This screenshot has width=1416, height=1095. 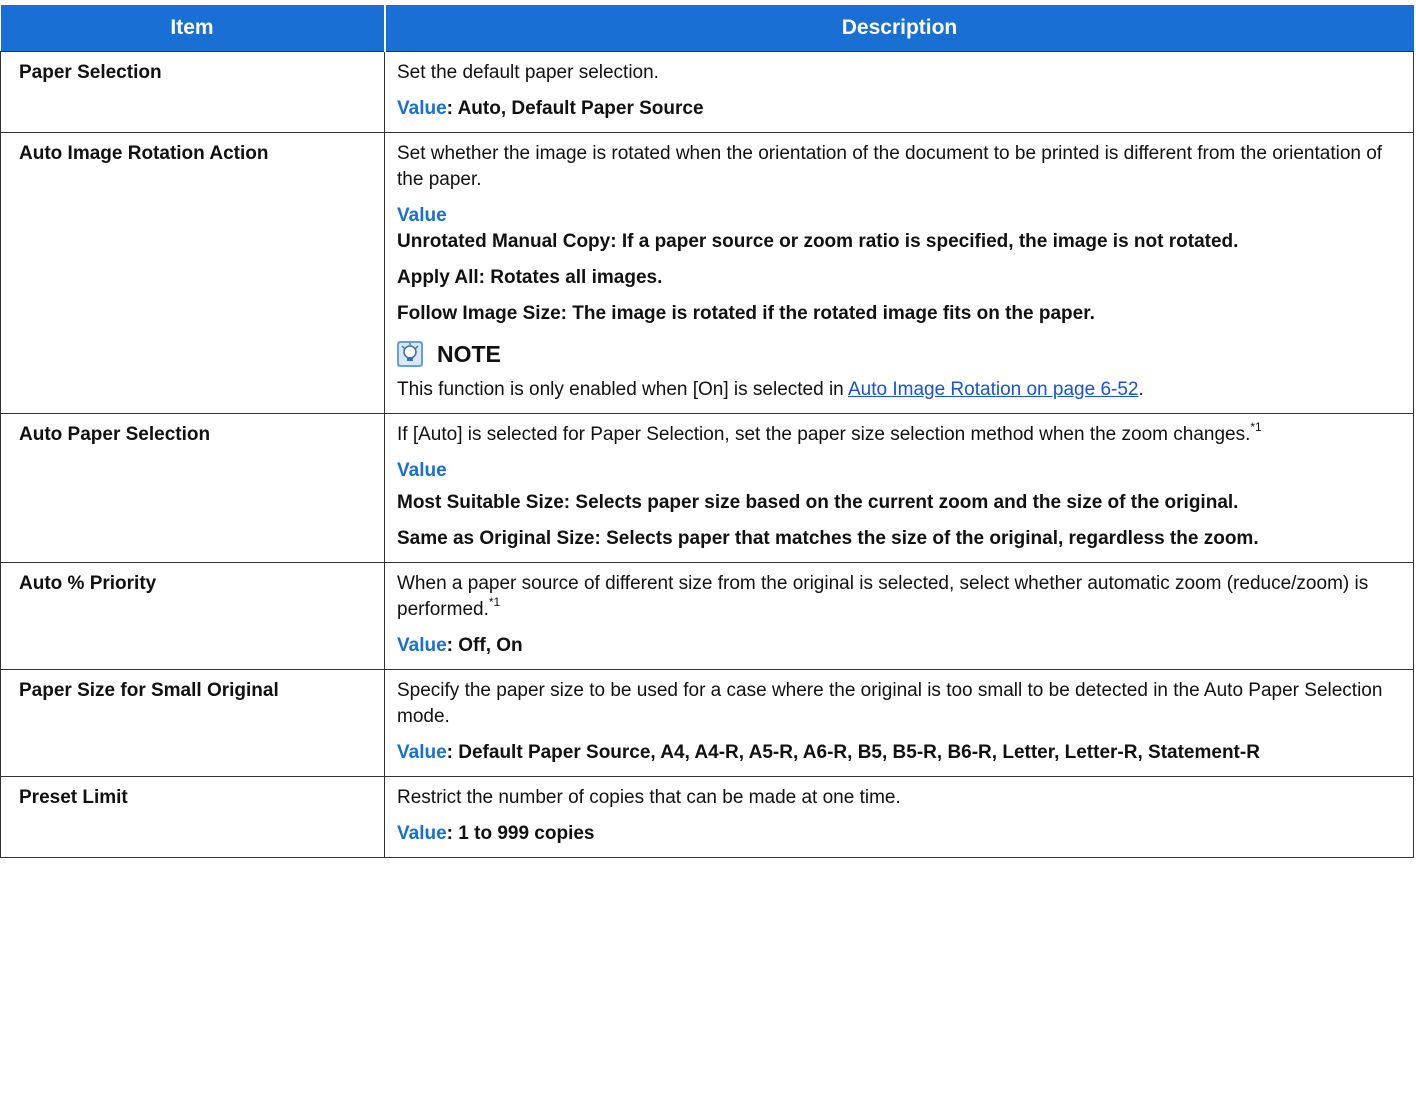 What do you see at coordinates (192, 817) in the screenshot?
I see `item-name: Preset Limit` at bounding box center [192, 817].